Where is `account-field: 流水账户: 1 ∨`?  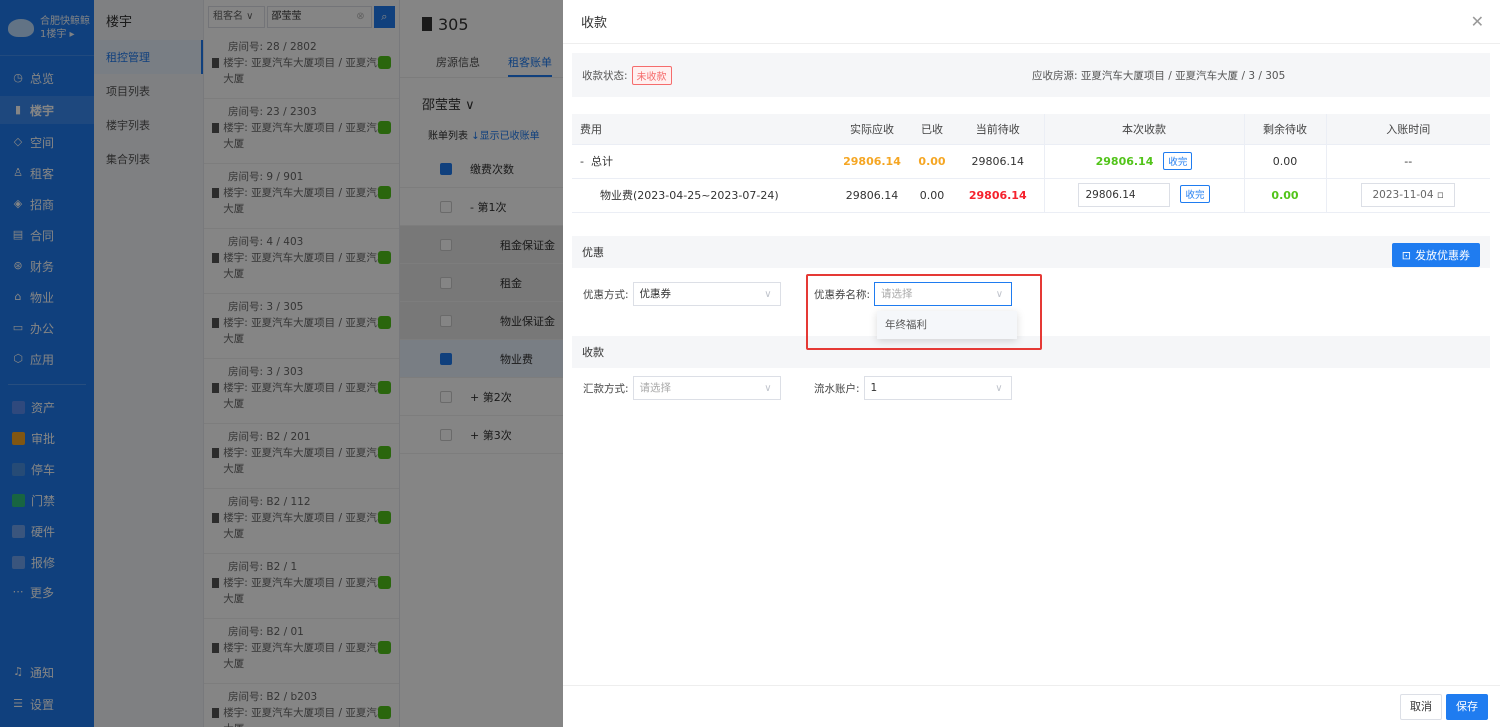 account-field: 流水账户: 1 ∨ is located at coordinates (913, 388).